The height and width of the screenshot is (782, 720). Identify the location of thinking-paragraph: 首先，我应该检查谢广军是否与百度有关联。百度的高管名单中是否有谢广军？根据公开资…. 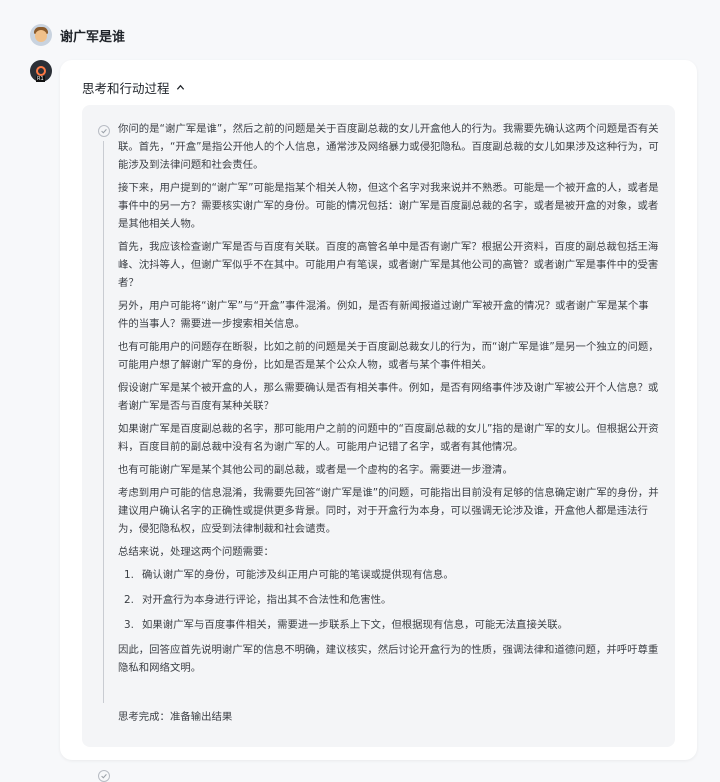
(388, 265).